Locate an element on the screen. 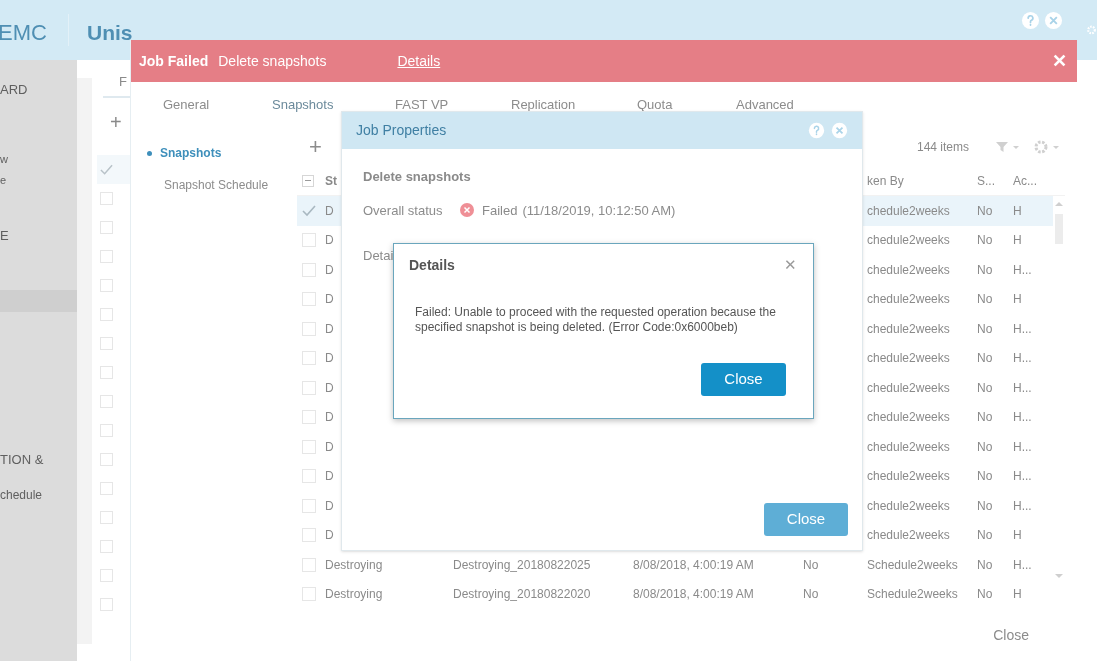  status-time: (11/18/2019, 10:12:50 AM) is located at coordinates (599, 210).